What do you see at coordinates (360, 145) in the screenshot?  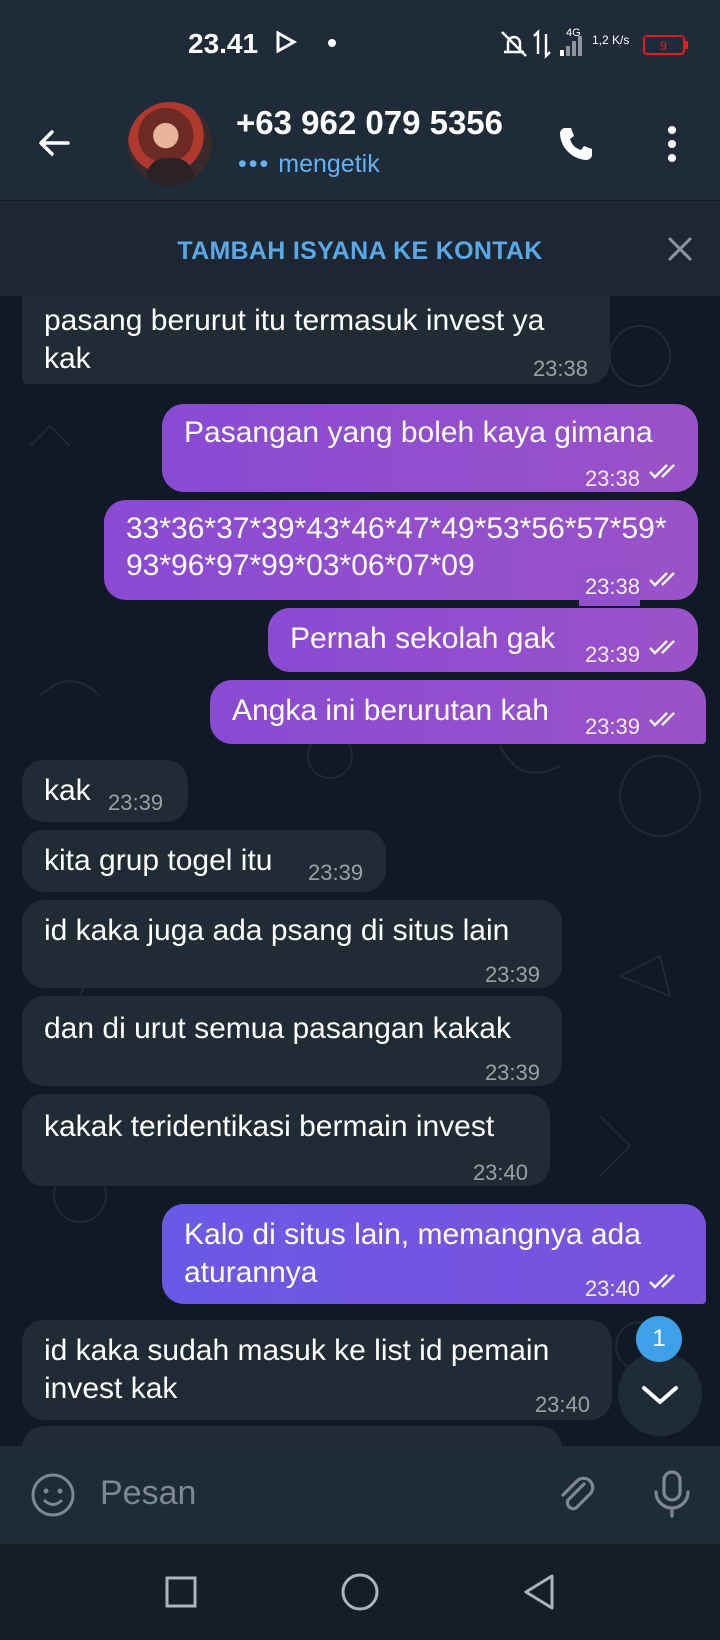 I see `chat-header: +63 962 079 5356 ••• mengetik` at bounding box center [360, 145].